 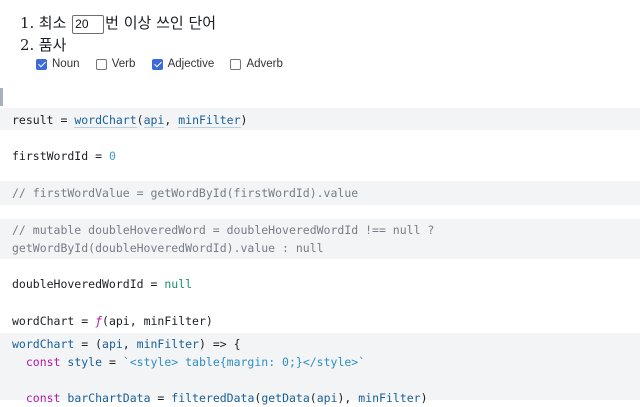 I want to click on code-token: barChartData, so click(x=105, y=398).